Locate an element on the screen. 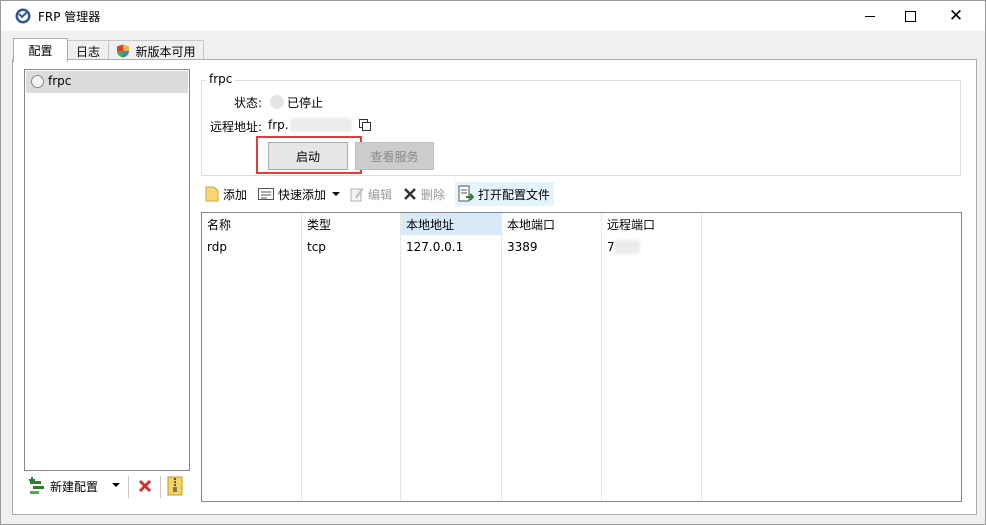 This screenshot has width=986, height=525. status-indicator-icon is located at coordinates (277, 102).